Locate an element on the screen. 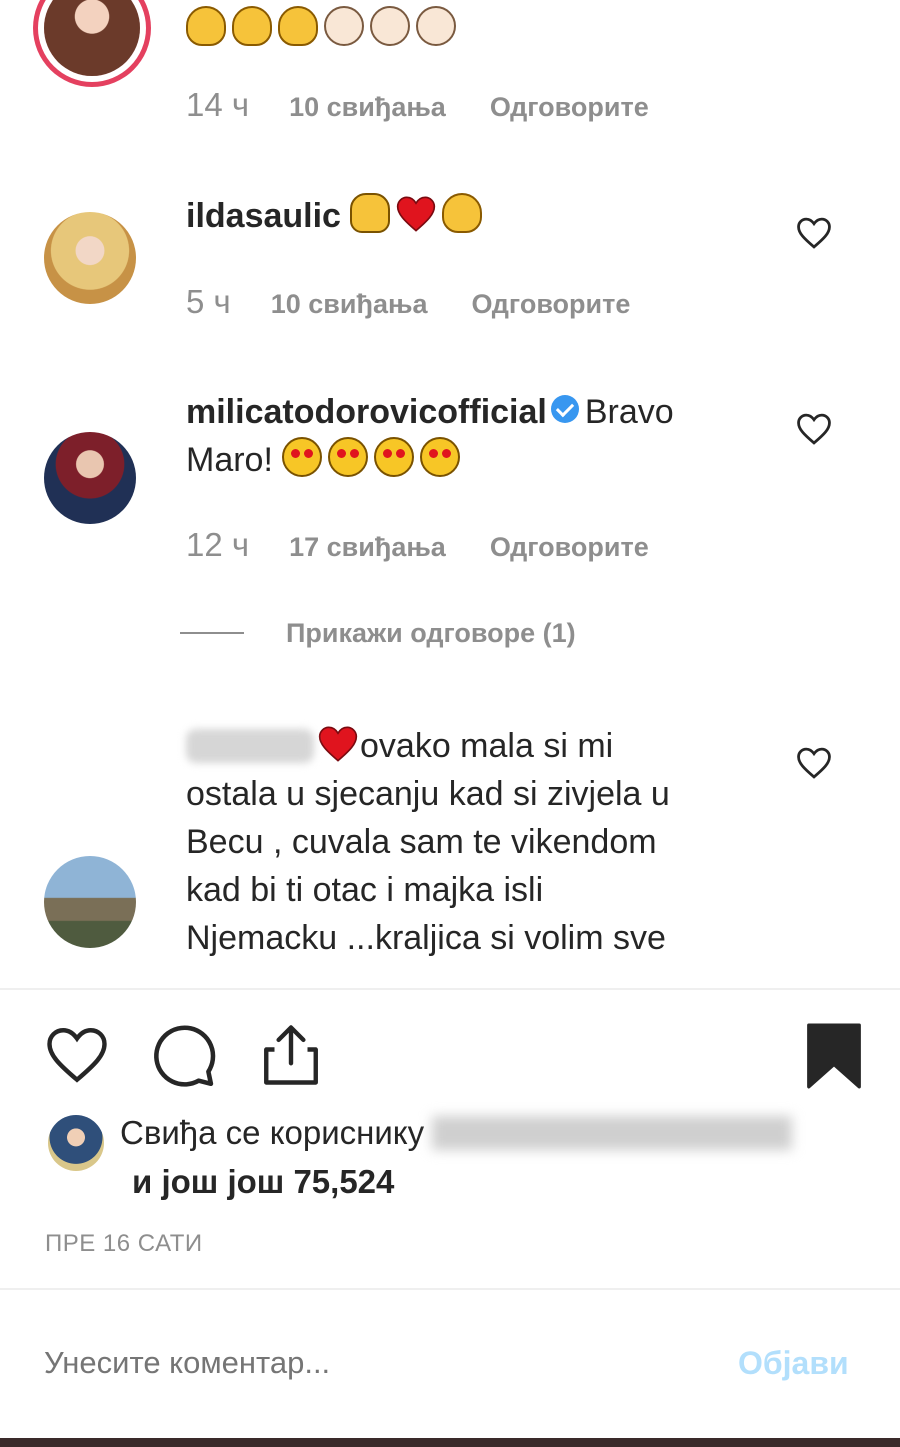 The width and height of the screenshot is (900, 1447). comment-emojis is located at coordinates (324, 26).